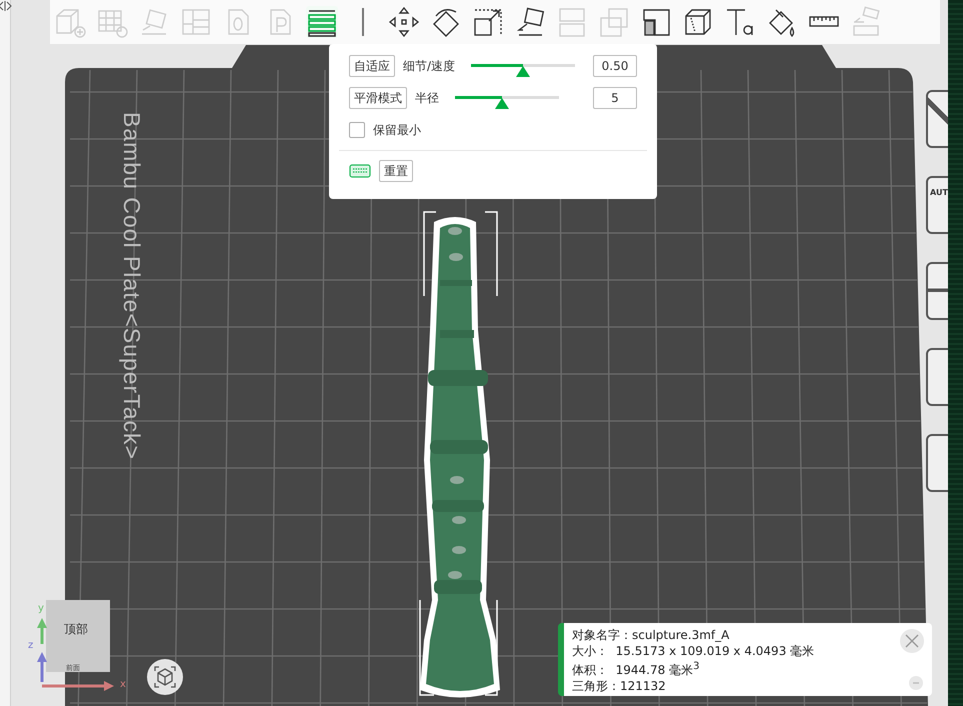 Image resolution: width=963 pixels, height=706 pixels. I want to click on y-axis-arrow, so click(42, 631).